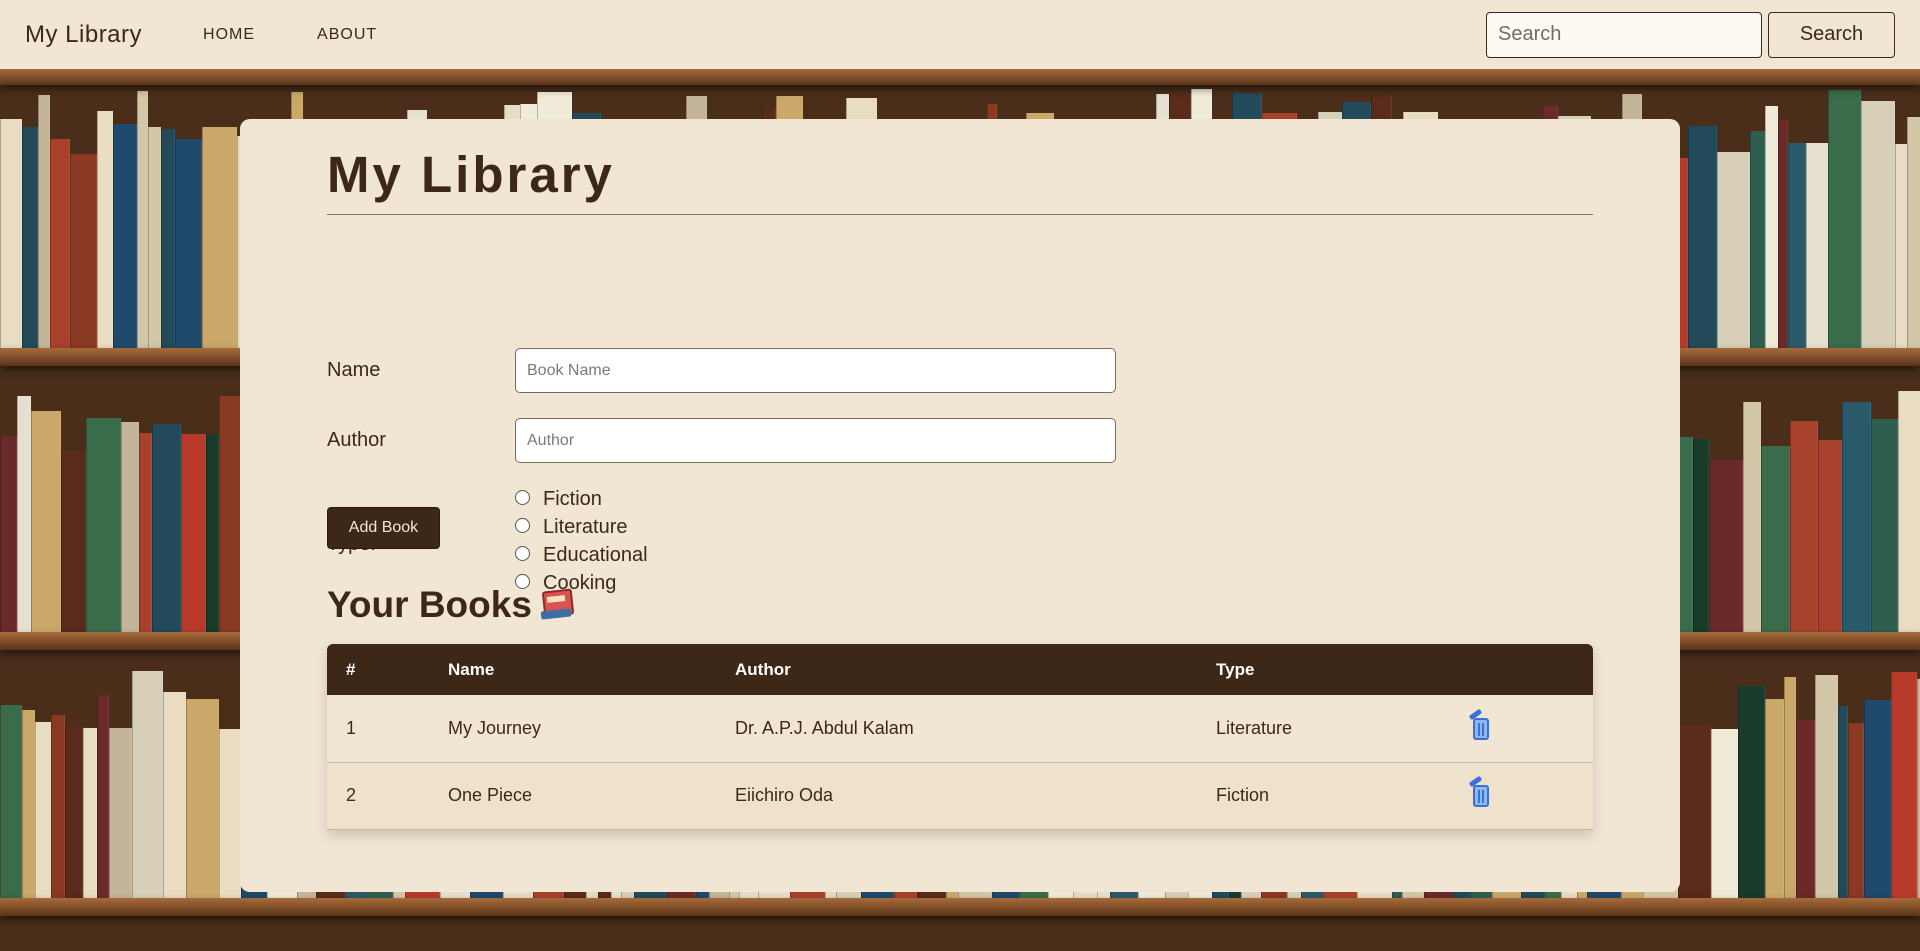 The image size is (1920, 951). I want to click on search-button: Search, so click(1831, 34).